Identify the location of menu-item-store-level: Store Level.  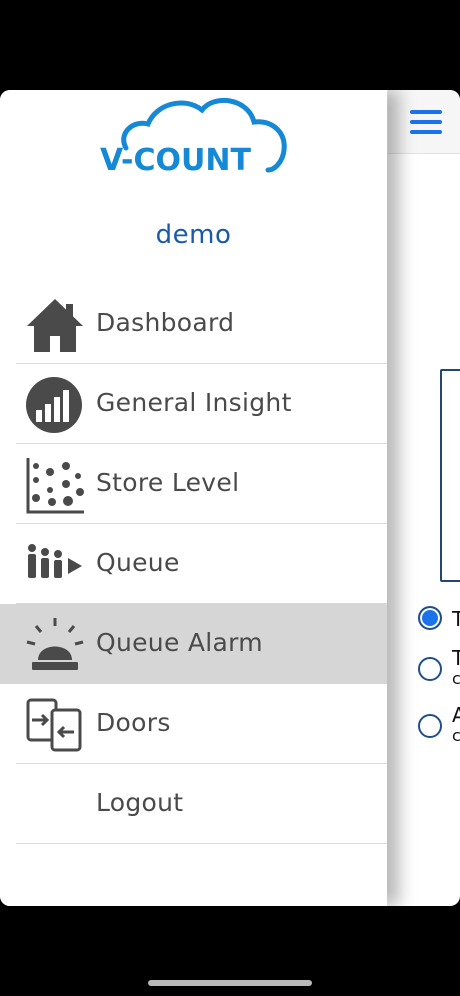
(193, 484).